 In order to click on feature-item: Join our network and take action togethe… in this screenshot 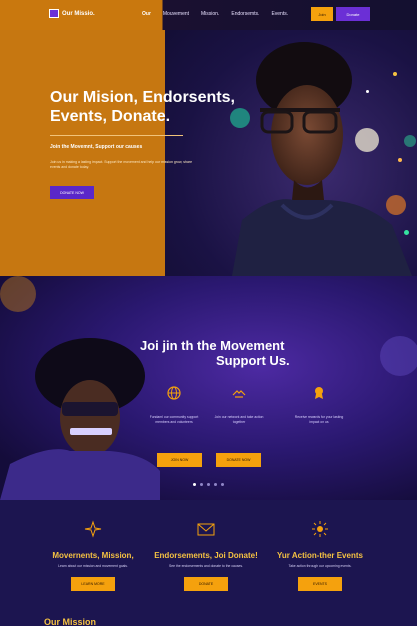, I will do `click(239, 405)`.